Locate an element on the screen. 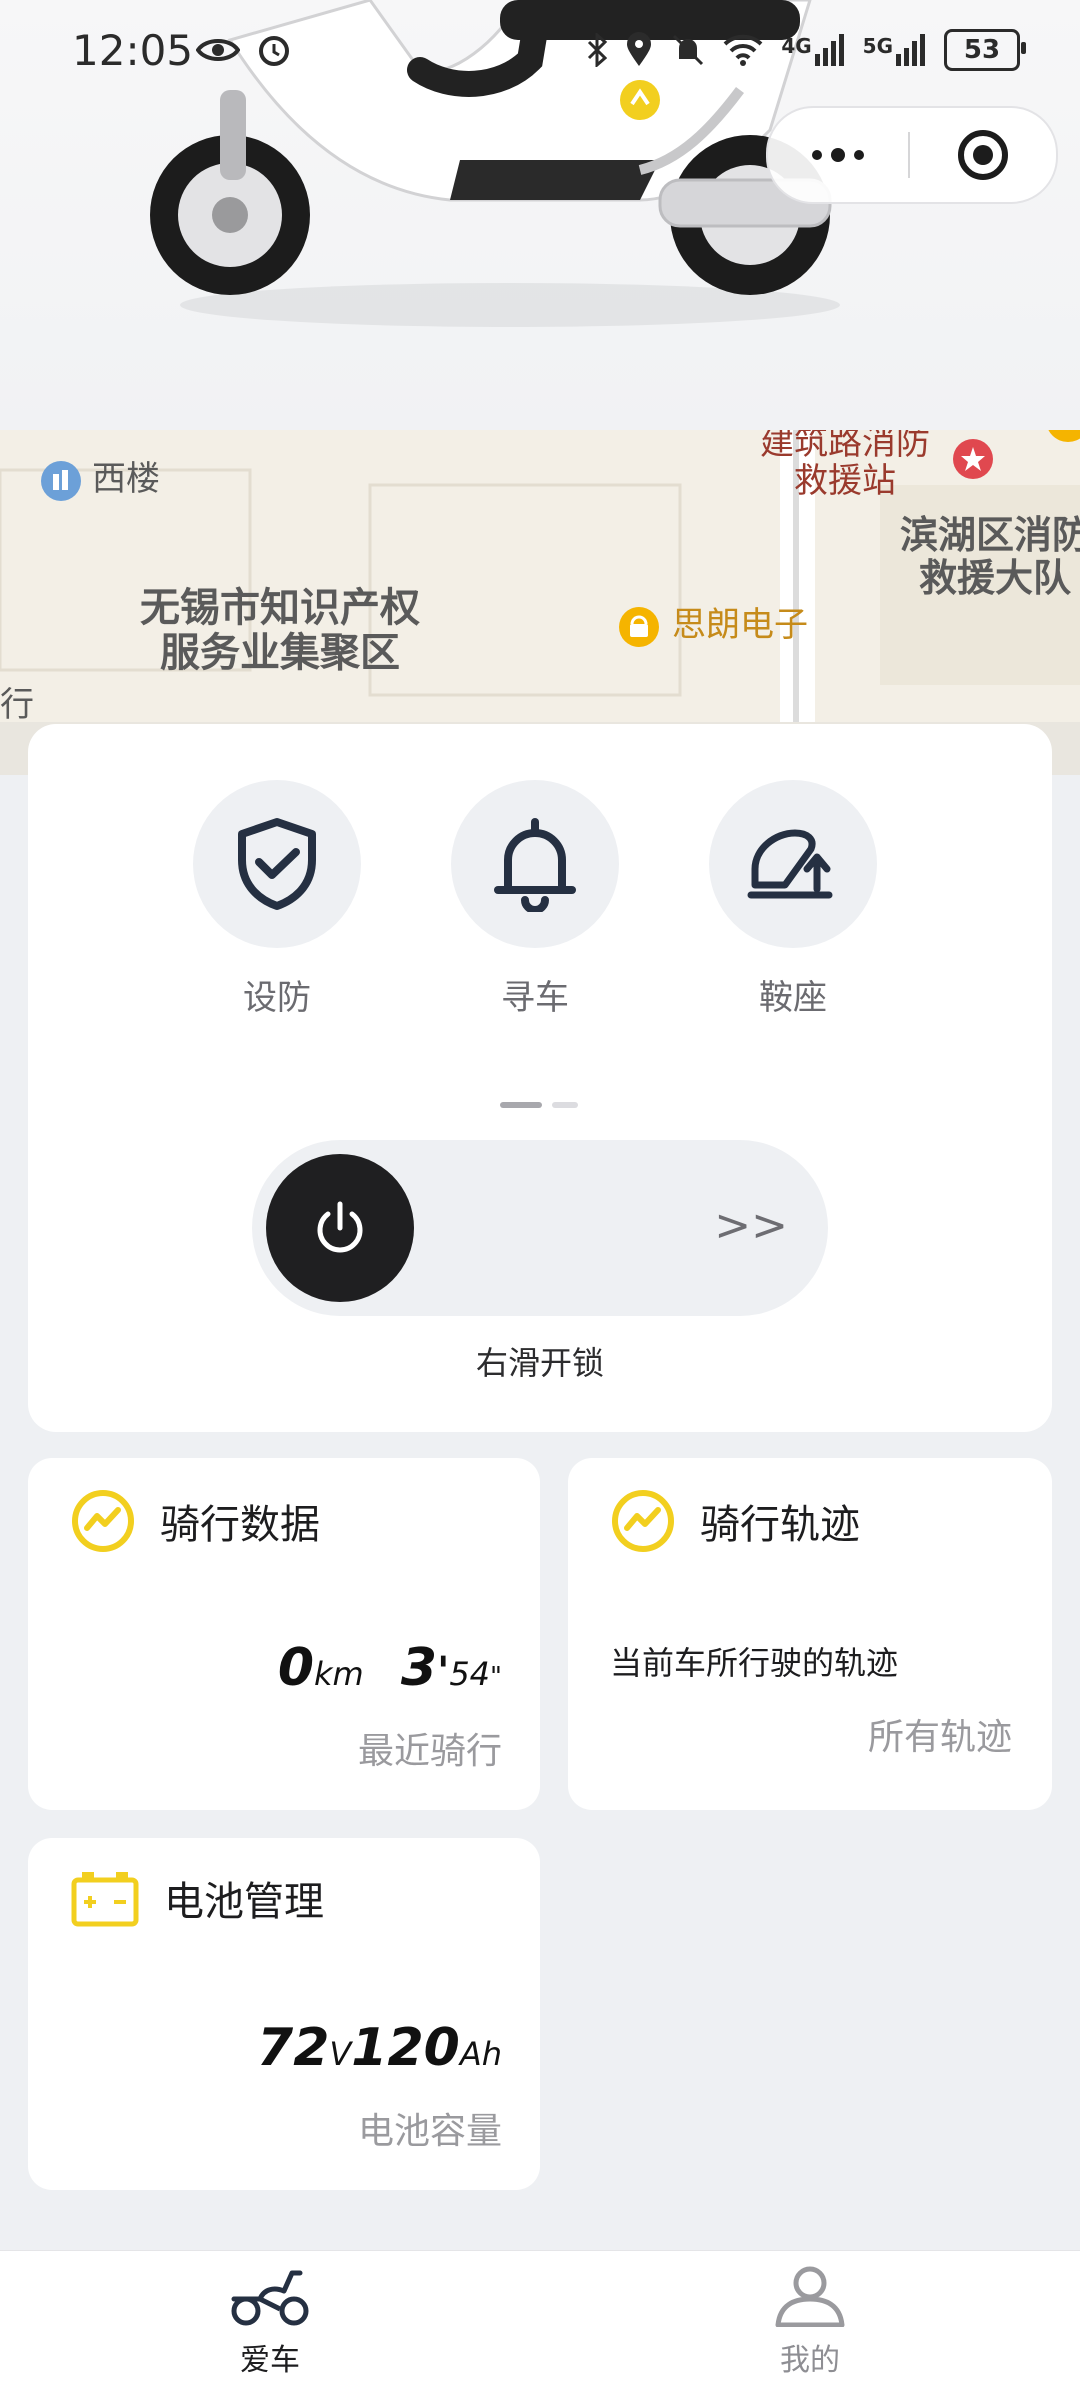  battery-subtitle: 电池容量 is located at coordinates (429, 2131).